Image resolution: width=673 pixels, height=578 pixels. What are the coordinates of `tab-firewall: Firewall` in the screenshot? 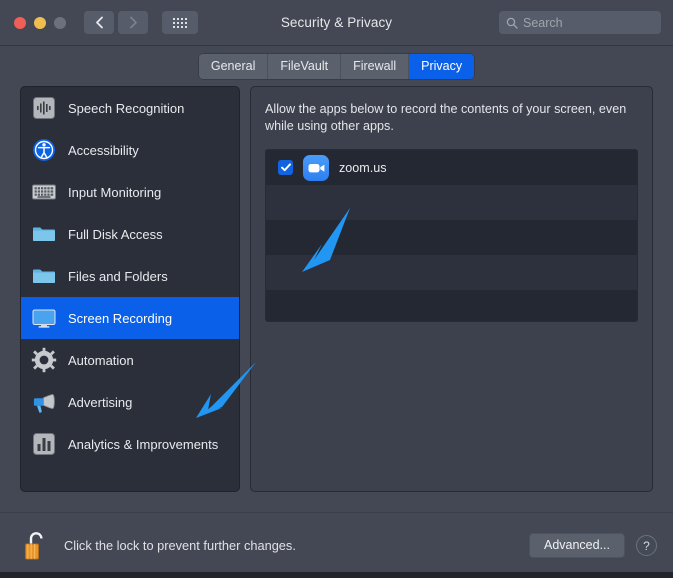 It's located at (375, 66).